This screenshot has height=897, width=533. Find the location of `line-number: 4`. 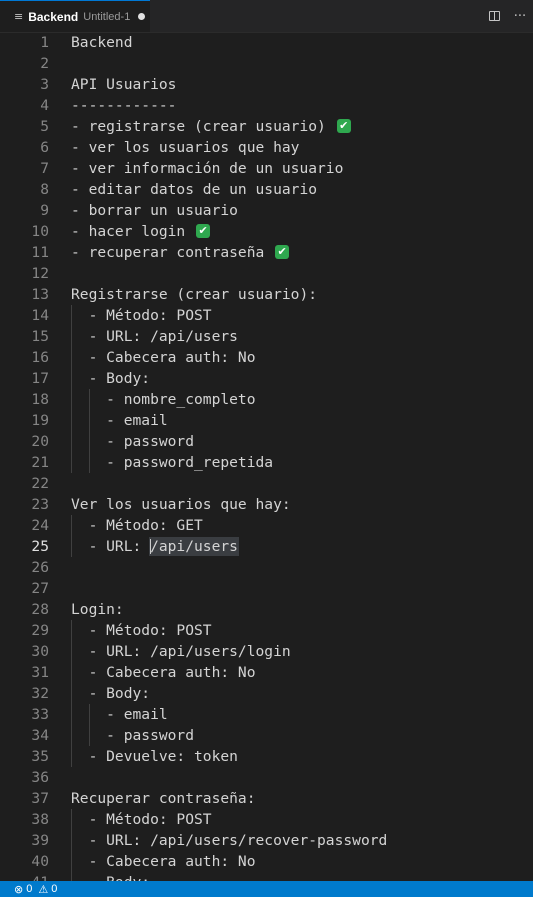

line-number: 4 is located at coordinates (44, 105).